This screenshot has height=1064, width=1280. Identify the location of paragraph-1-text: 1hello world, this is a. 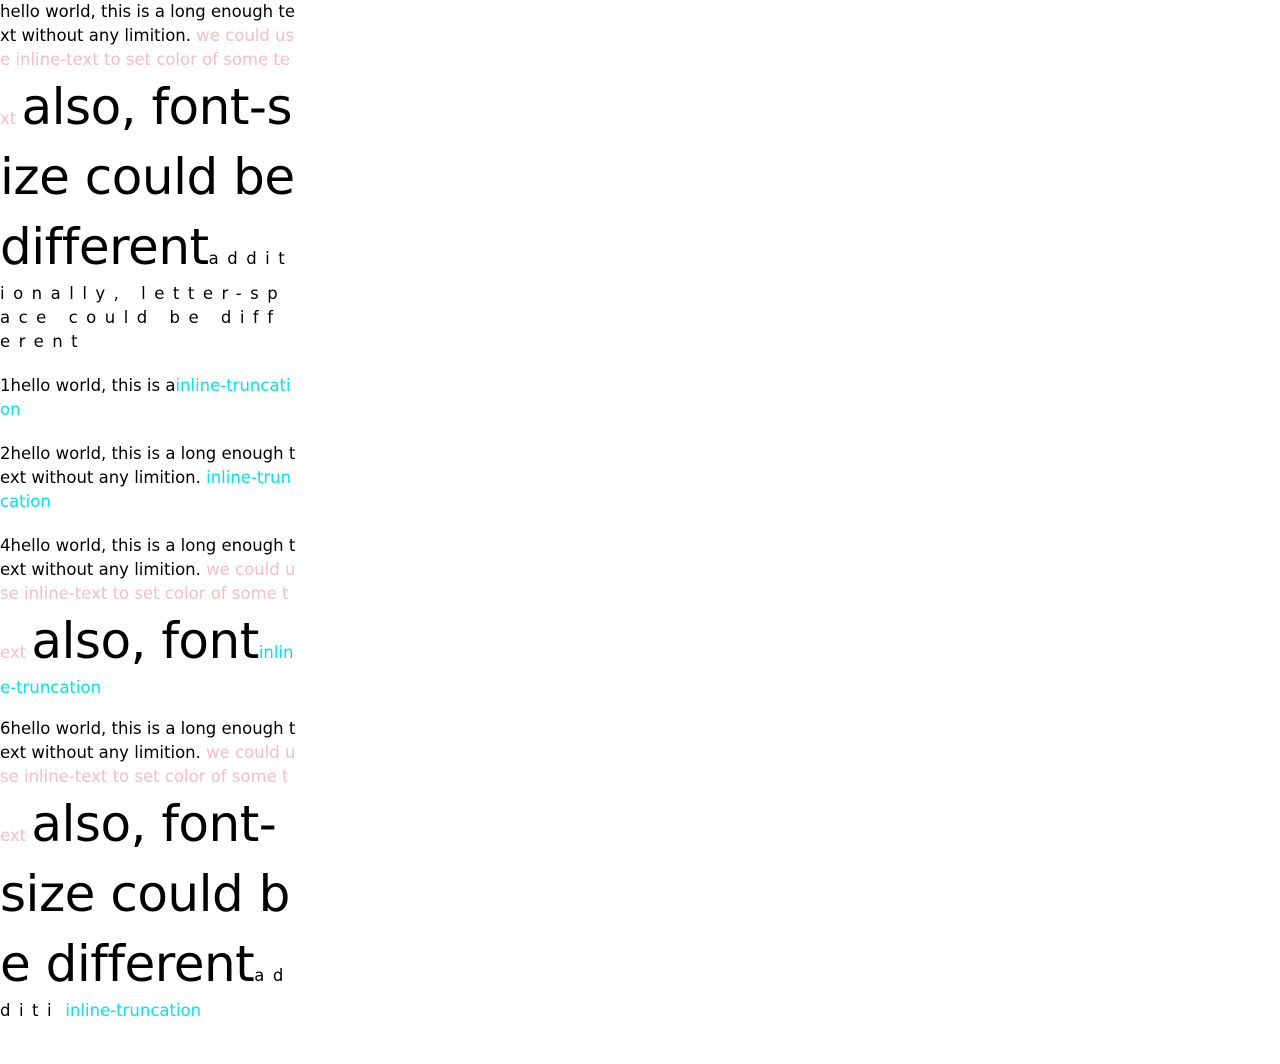
(88, 385).